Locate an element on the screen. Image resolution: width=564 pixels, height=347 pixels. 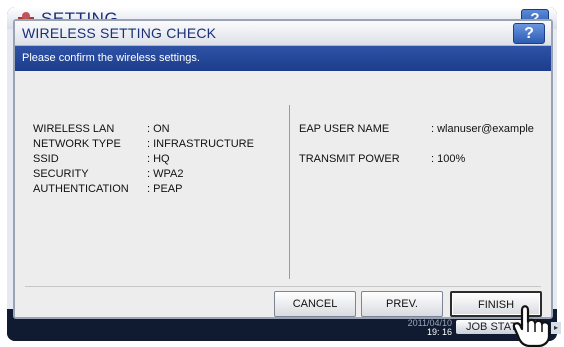
setting-label: SECURITY is located at coordinates (61, 174).